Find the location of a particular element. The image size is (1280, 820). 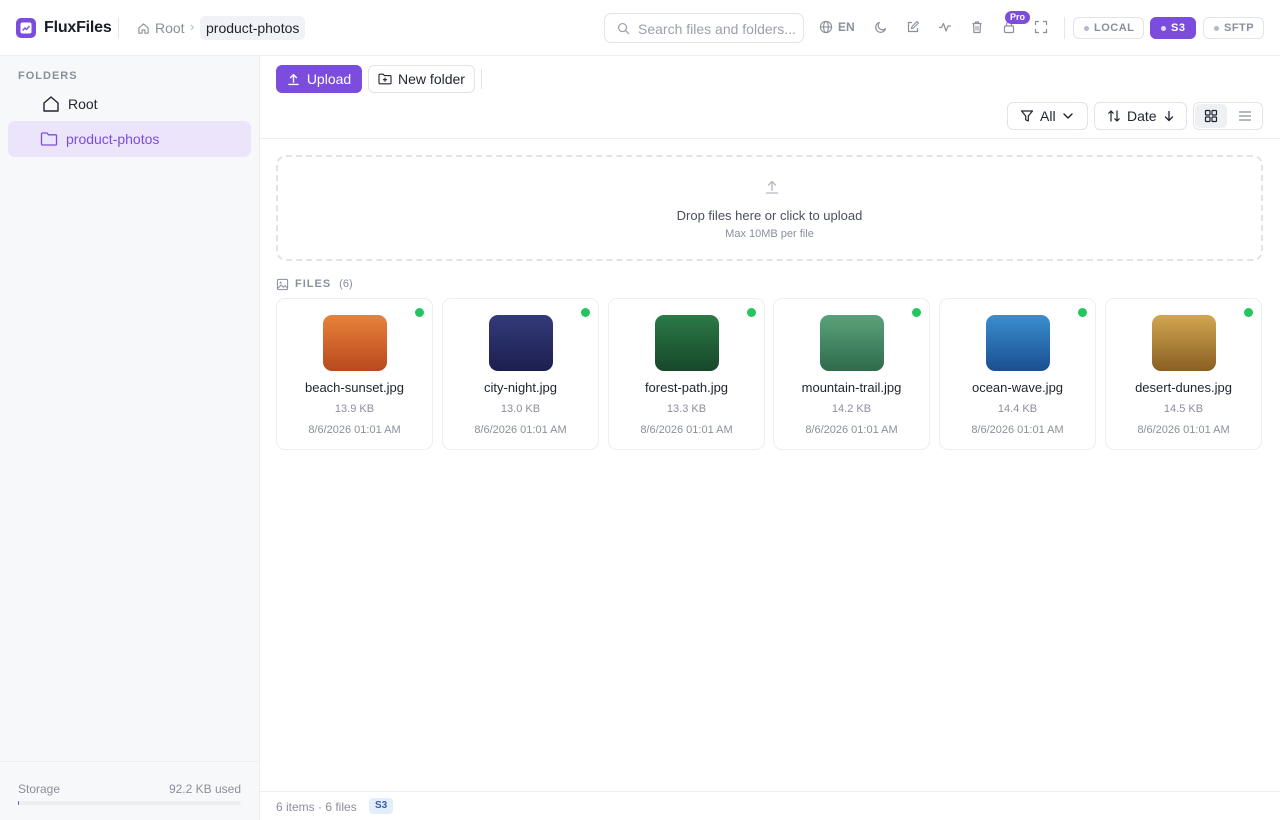

app-name: FluxFiles is located at coordinates (78, 27).